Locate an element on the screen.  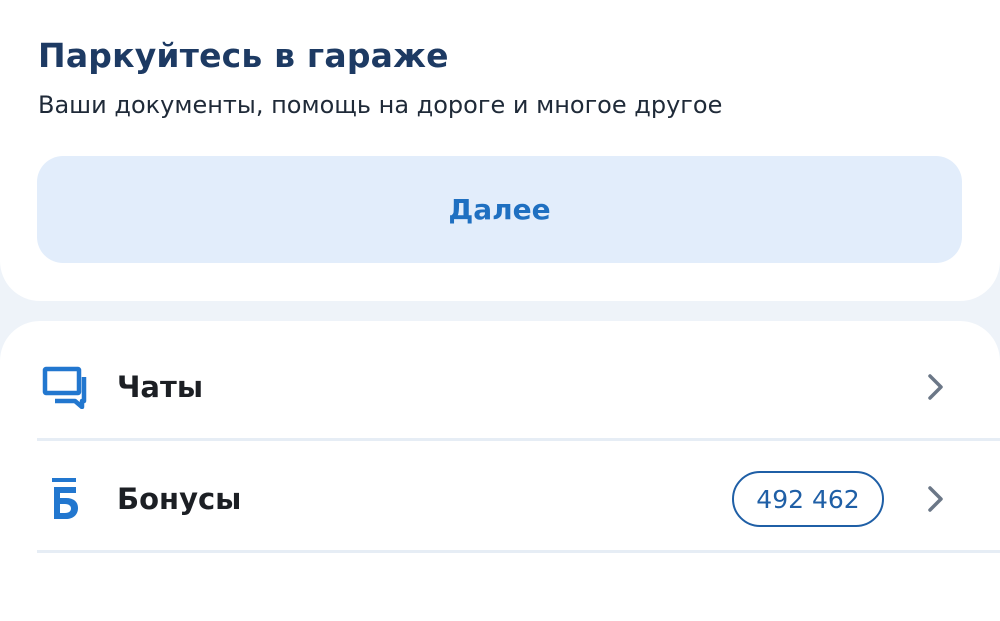
menu-item-label: Чаты is located at coordinates (160, 387).